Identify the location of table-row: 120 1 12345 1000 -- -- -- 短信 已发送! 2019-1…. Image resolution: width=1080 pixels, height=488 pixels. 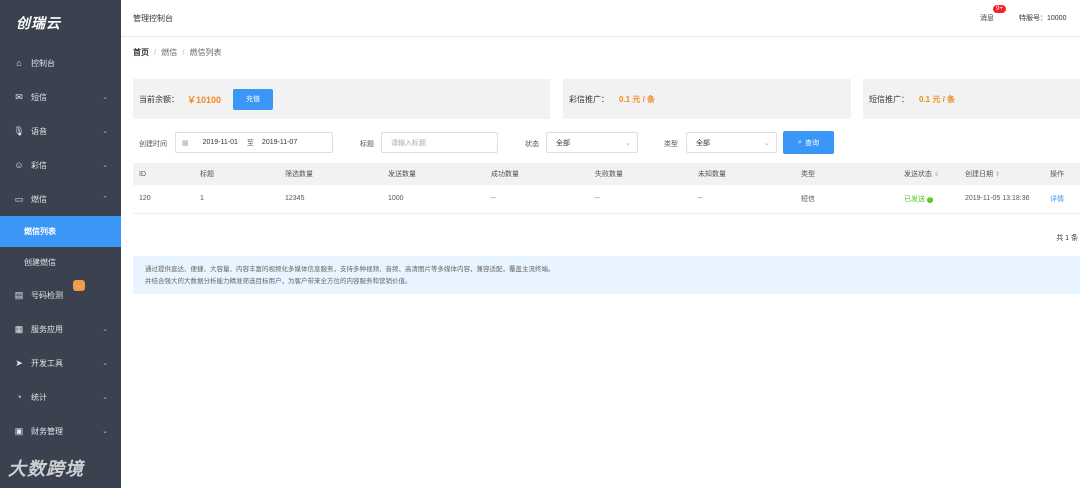
(606, 199).